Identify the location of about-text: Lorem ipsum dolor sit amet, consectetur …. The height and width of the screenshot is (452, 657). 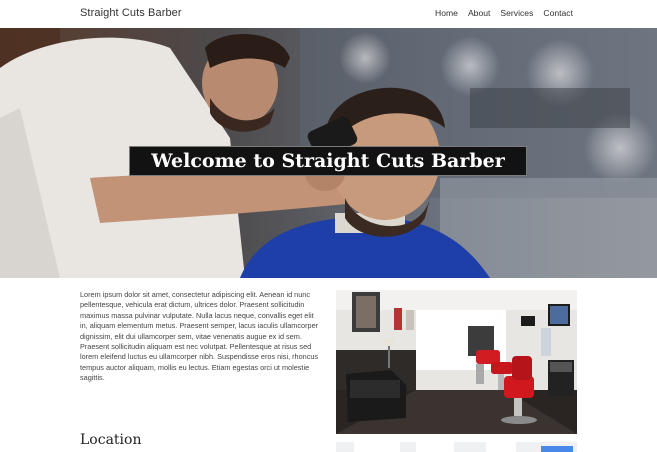
(199, 336).